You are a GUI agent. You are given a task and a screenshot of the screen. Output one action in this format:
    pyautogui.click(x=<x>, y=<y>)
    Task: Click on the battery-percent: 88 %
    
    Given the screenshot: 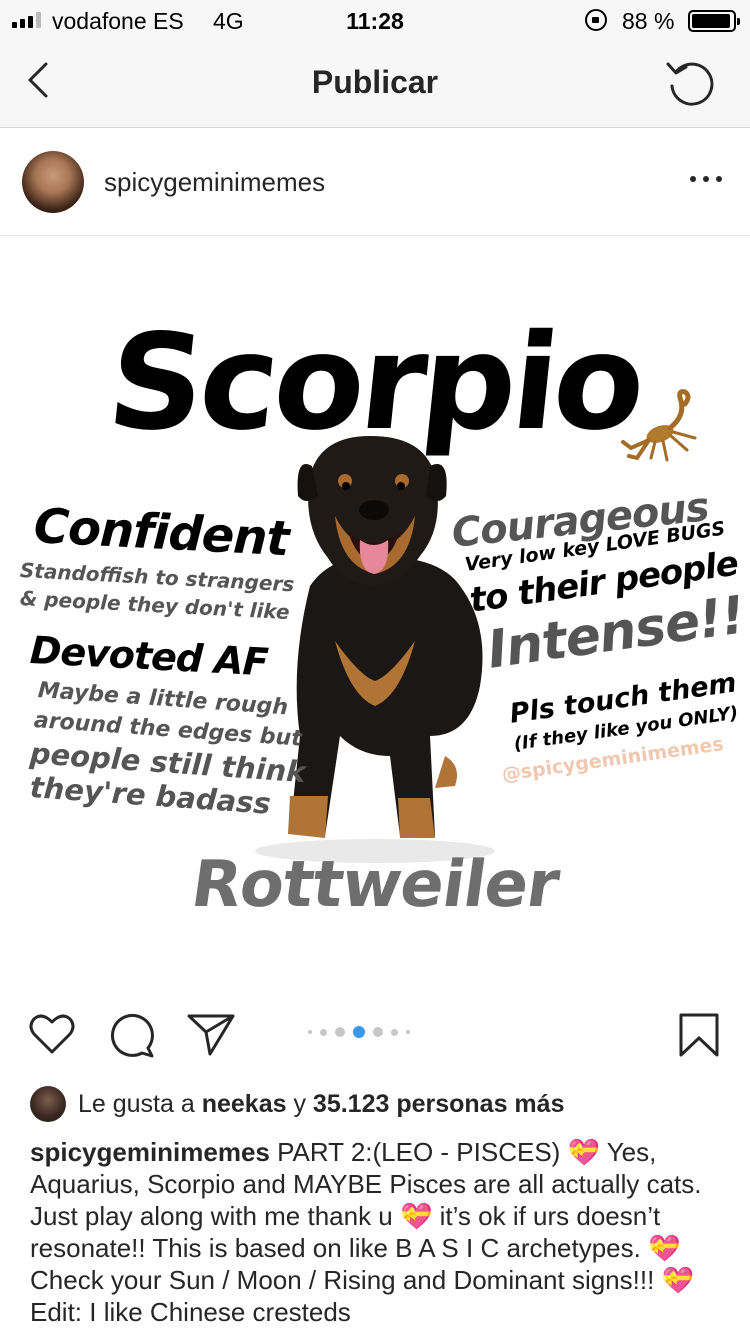 What is the action you would take?
    pyautogui.click(x=648, y=21)
    